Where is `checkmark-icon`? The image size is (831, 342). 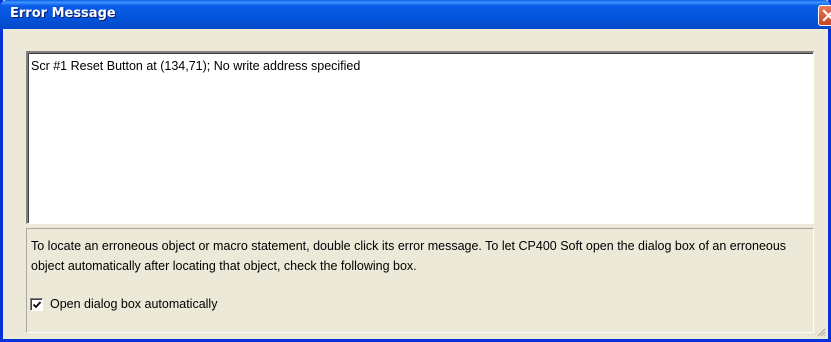
checkmark-icon is located at coordinates (37, 304).